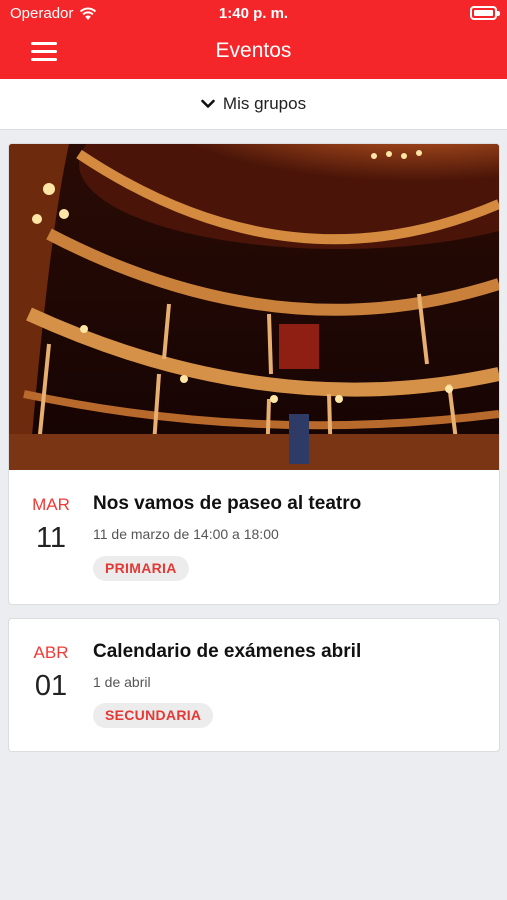 The image size is (507, 900). What do you see at coordinates (227, 651) in the screenshot?
I see `event-title: Calendario de exámenes abril` at bounding box center [227, 651].